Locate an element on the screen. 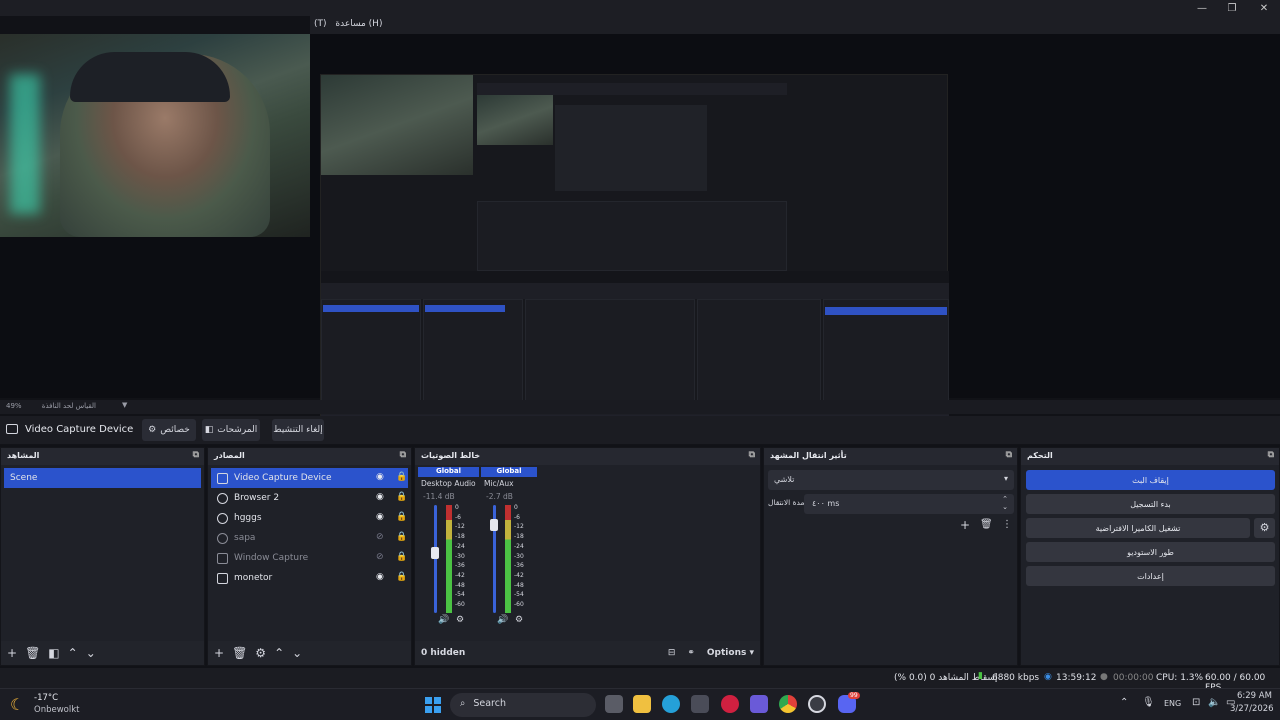 The image size is (1280, 720). clock-date: 3/27/2026 is located at coordinates (1252, 709).